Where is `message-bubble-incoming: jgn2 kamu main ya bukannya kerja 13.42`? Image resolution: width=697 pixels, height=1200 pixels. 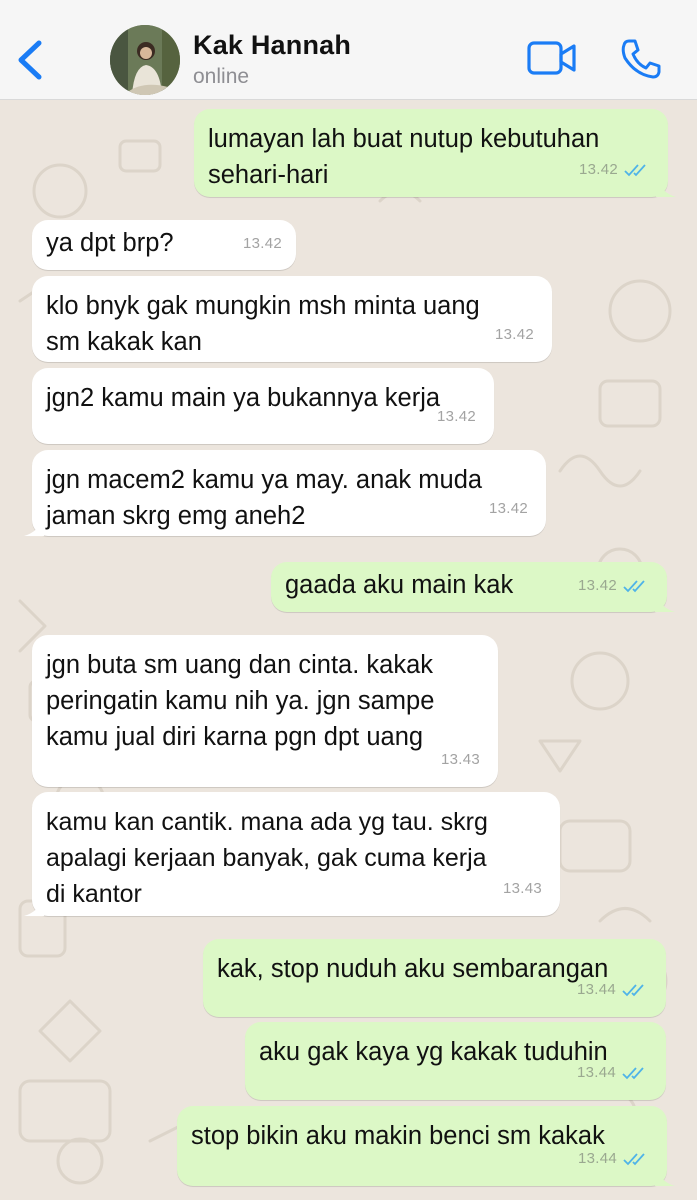 message-bubble-incoming: jgn2 kamu main ya bukannya kerja 13.42 is located at coordinates (263, 406).